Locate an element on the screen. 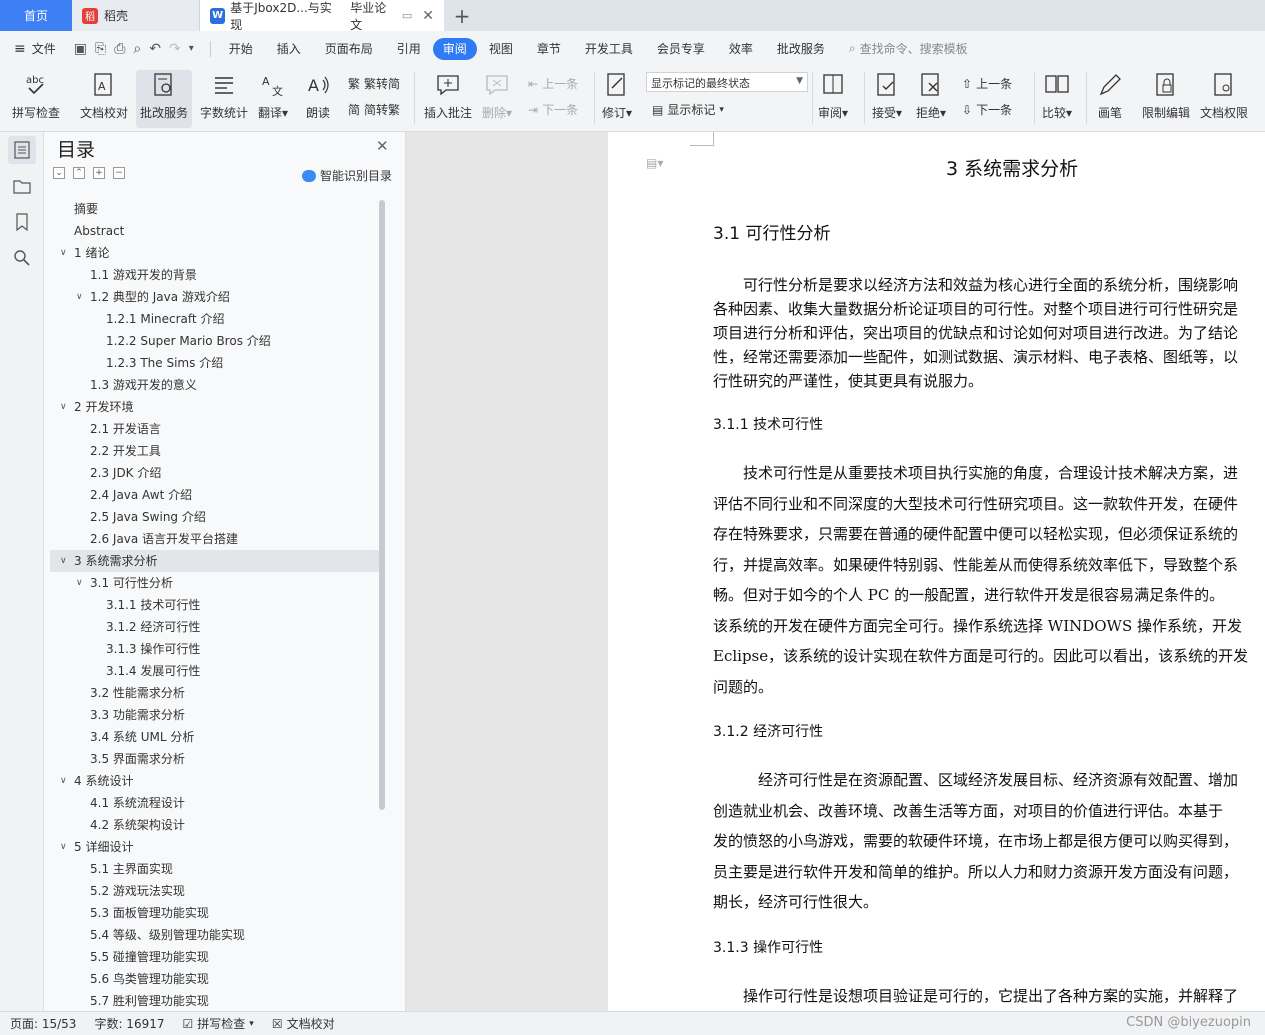 This screenshot has height=1035, width=1265. menu-item-4: 审阅 is located at coordinates (454, 48).